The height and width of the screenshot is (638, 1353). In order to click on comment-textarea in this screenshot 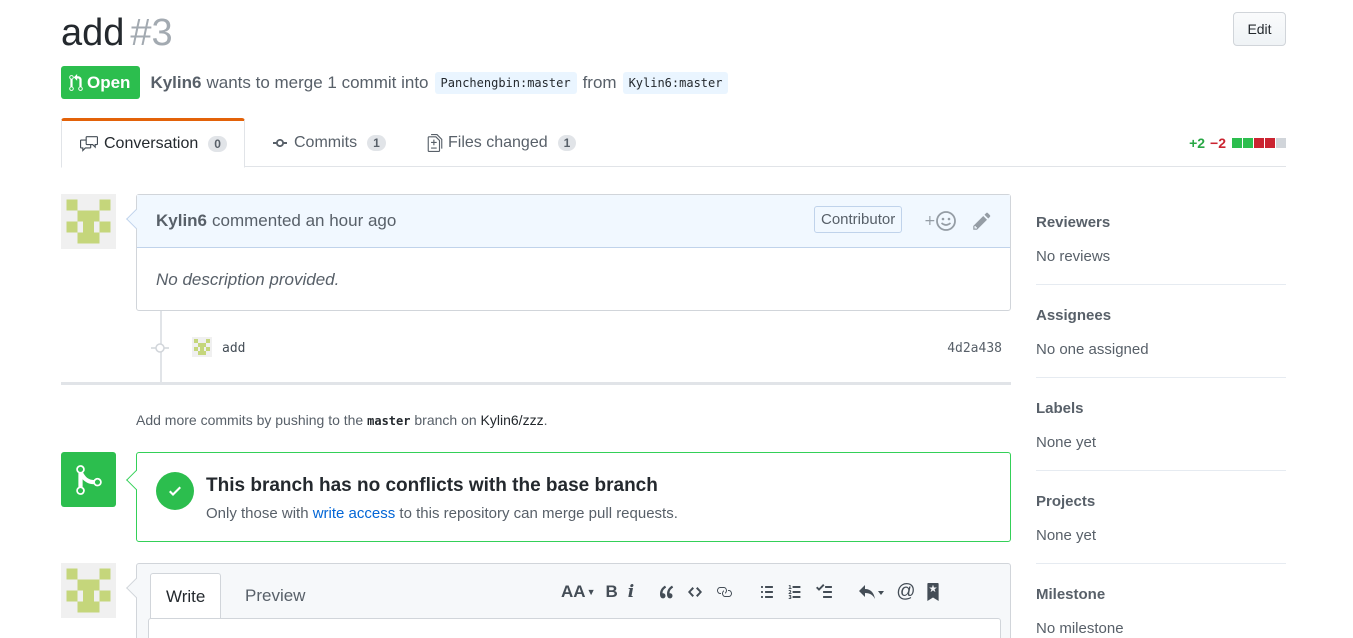, I will do `click(574, 628)`.